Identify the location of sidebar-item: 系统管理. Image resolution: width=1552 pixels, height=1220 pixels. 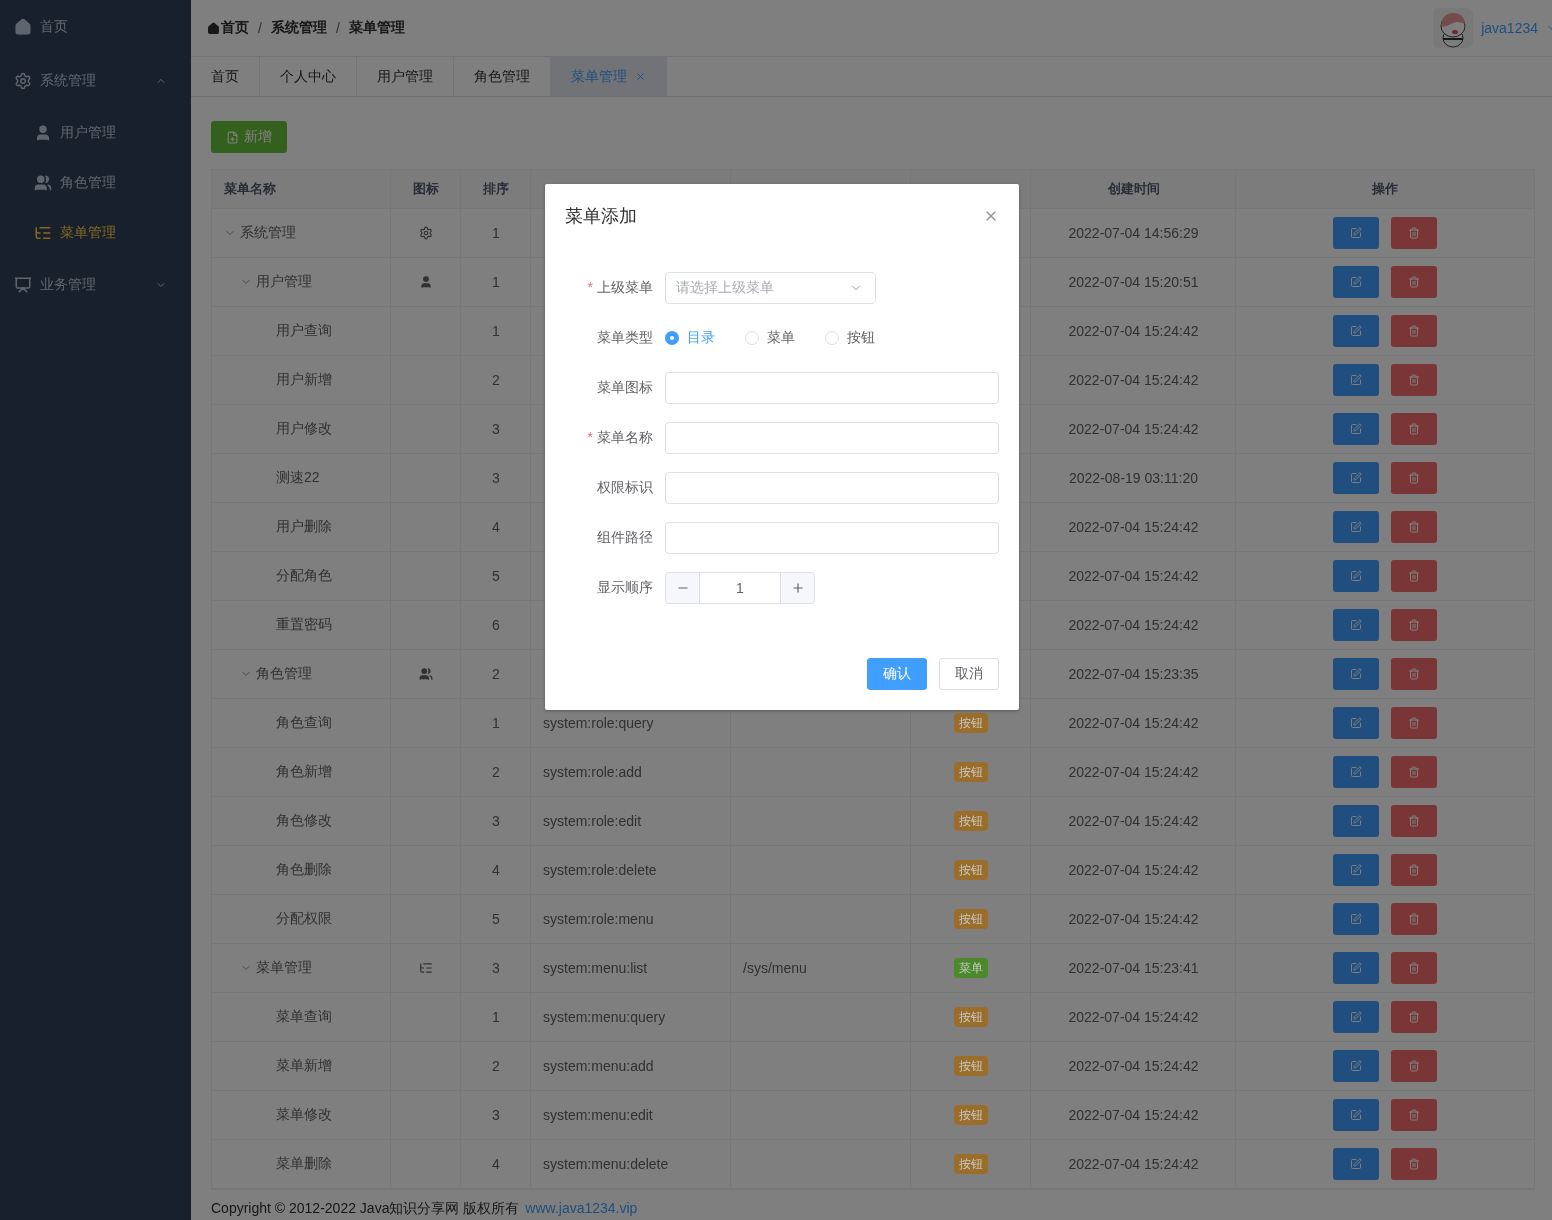
(95, 81).